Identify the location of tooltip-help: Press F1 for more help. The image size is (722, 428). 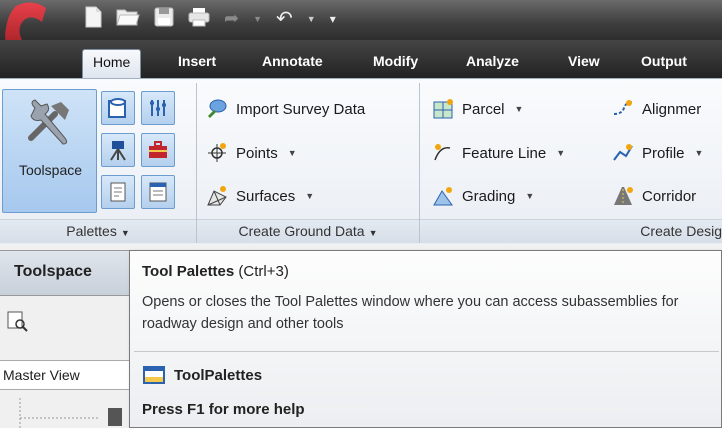
(223, 409).